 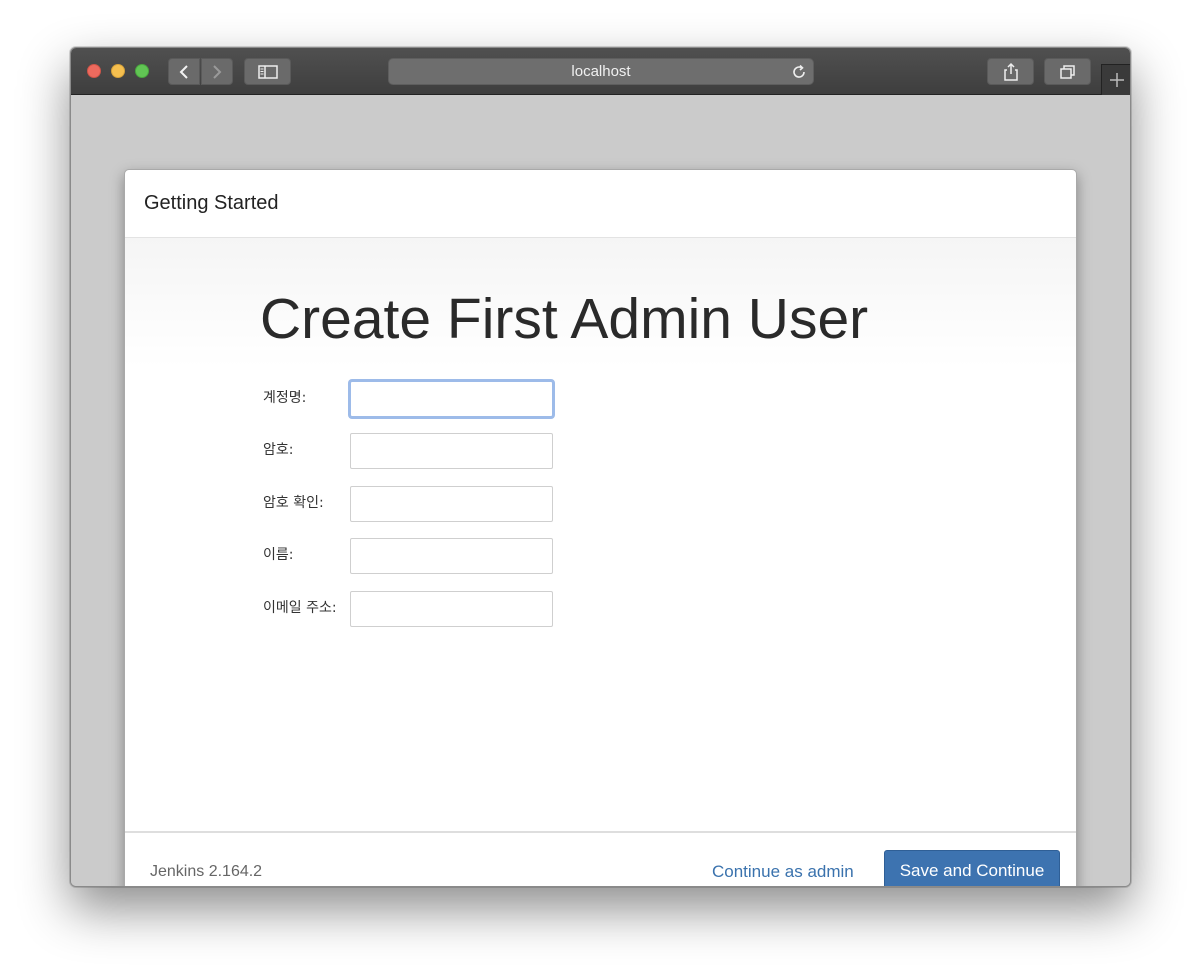 I want to click on forward-button, so click(x=217, y=71).